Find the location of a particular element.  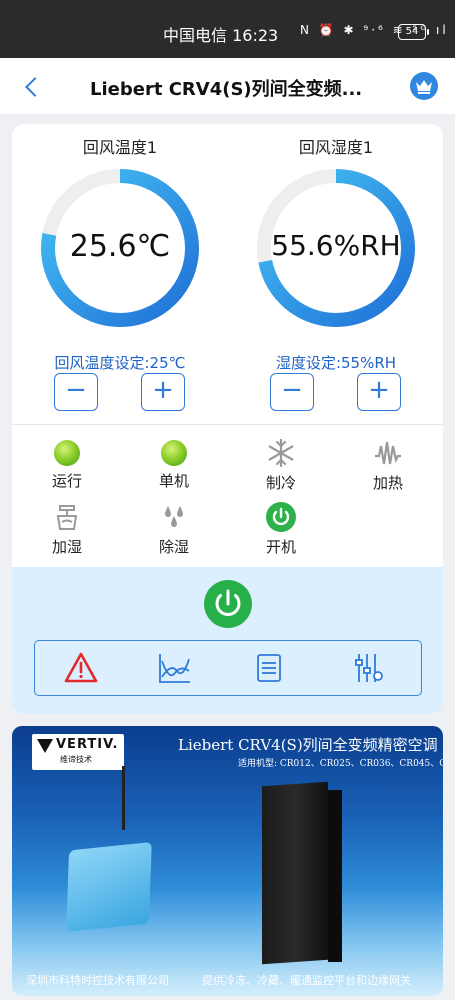

status-heating: 加热 is located at coordinates (388, 465).